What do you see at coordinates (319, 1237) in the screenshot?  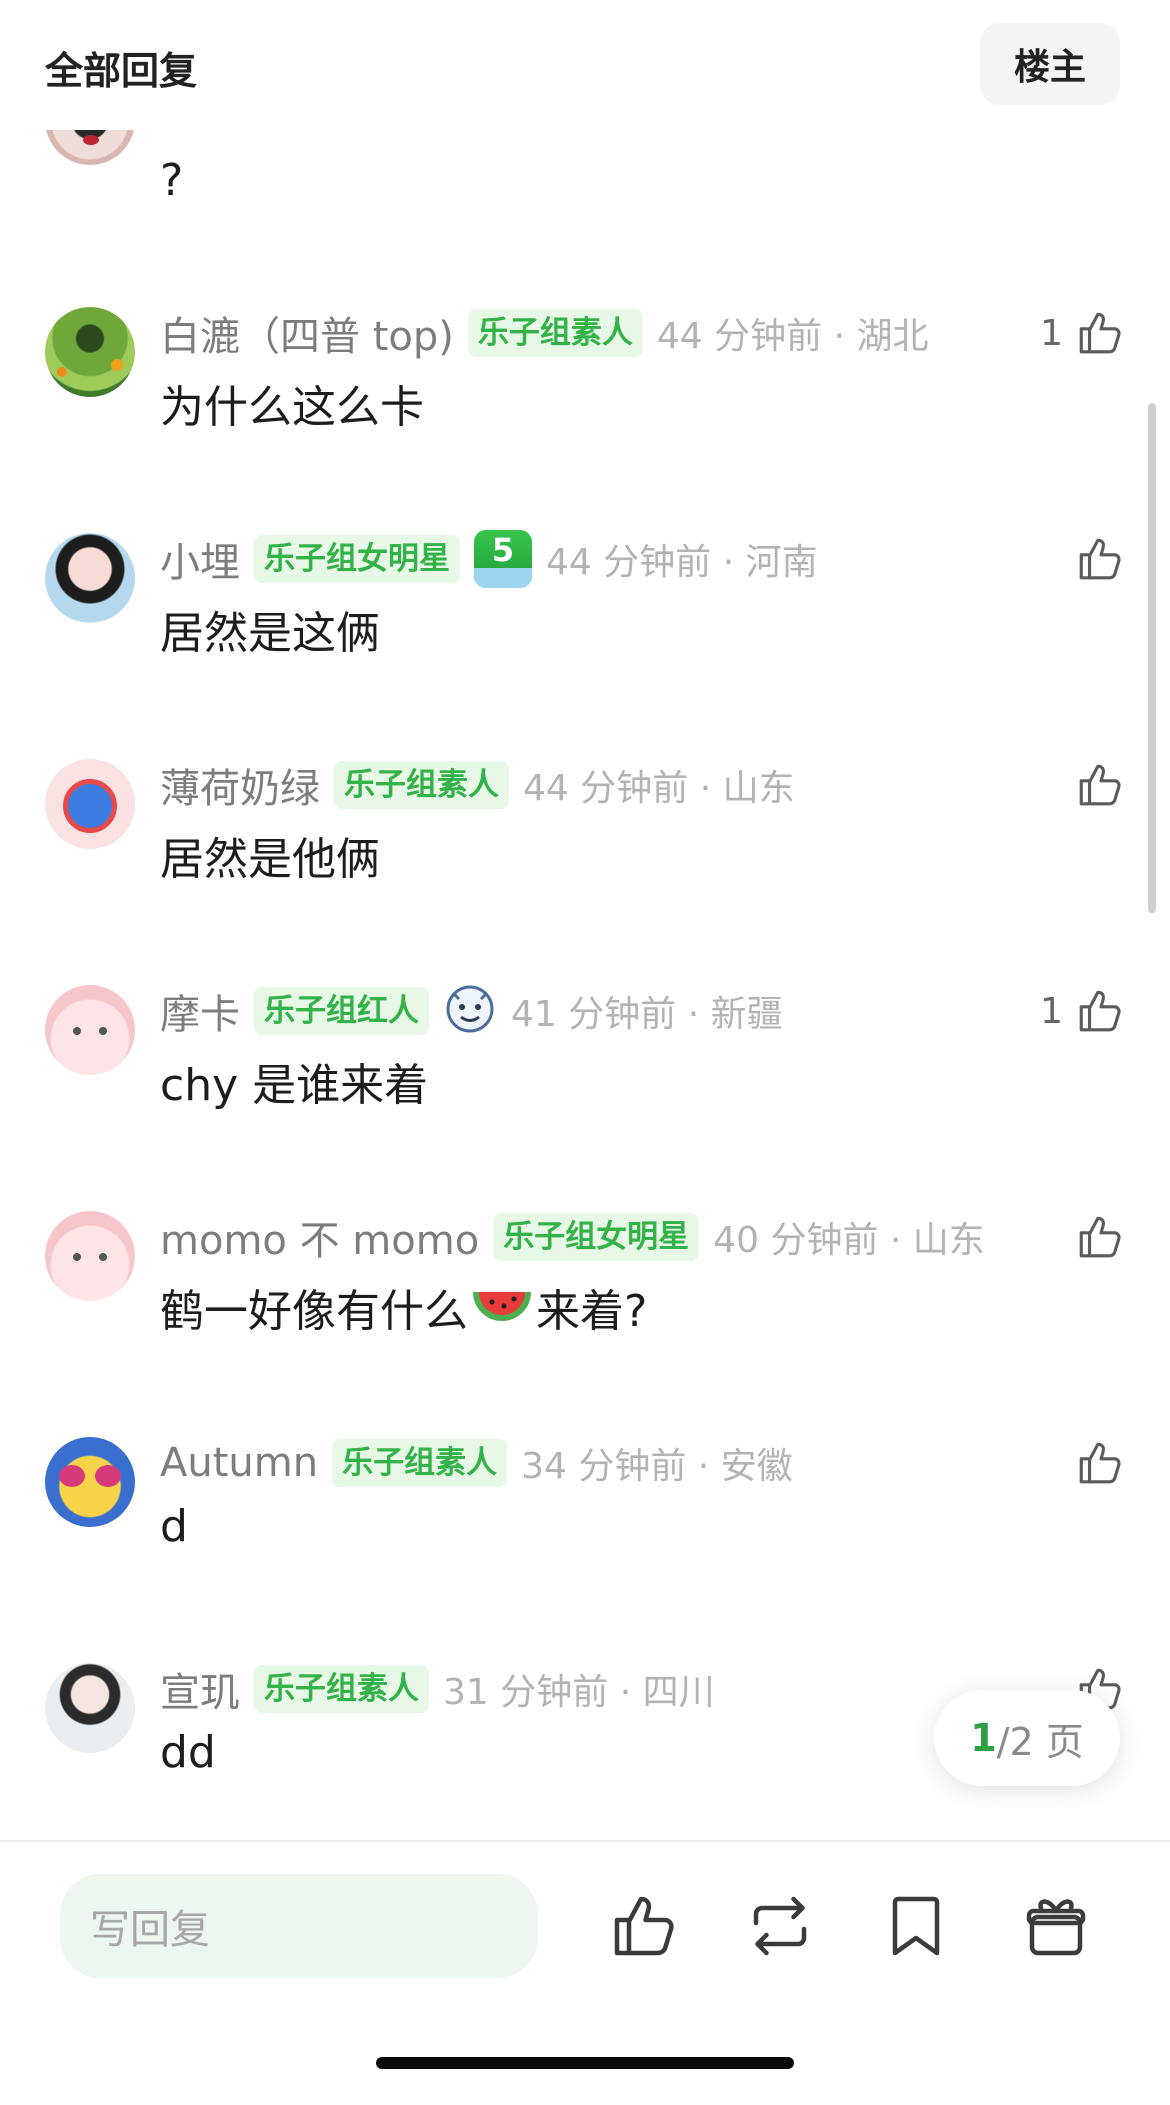 I see `username: momo 不 momo` at bounding box center [319, 1237].